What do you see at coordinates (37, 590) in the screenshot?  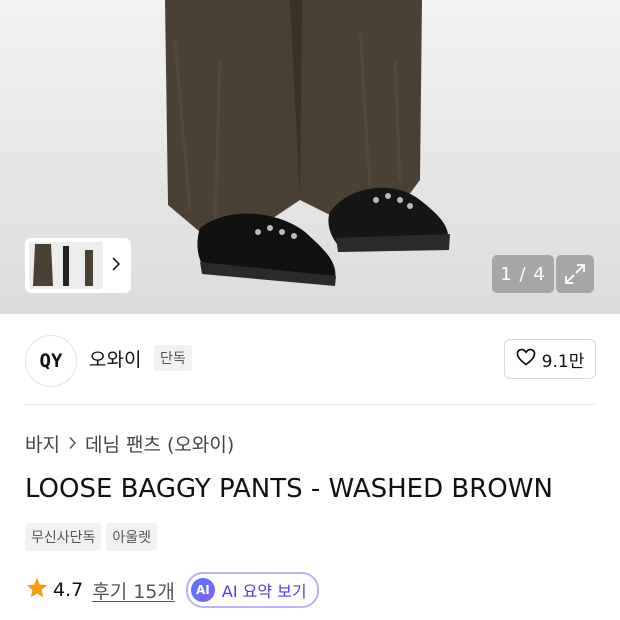 I see `star-icon` at bounding box center [37, 590].